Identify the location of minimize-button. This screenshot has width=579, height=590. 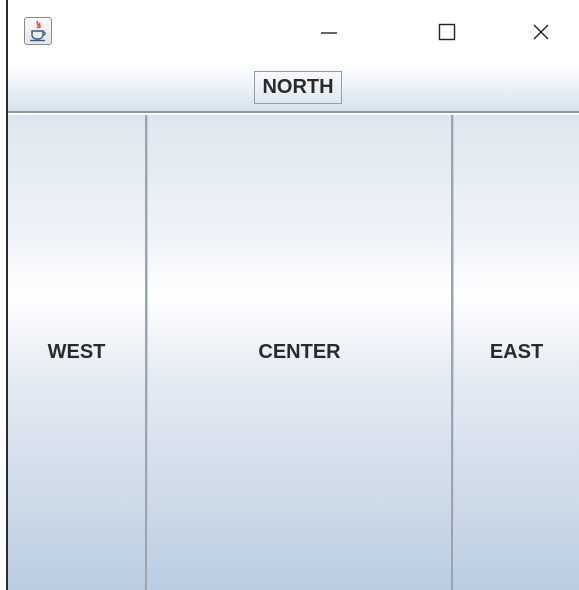
(329, 32).